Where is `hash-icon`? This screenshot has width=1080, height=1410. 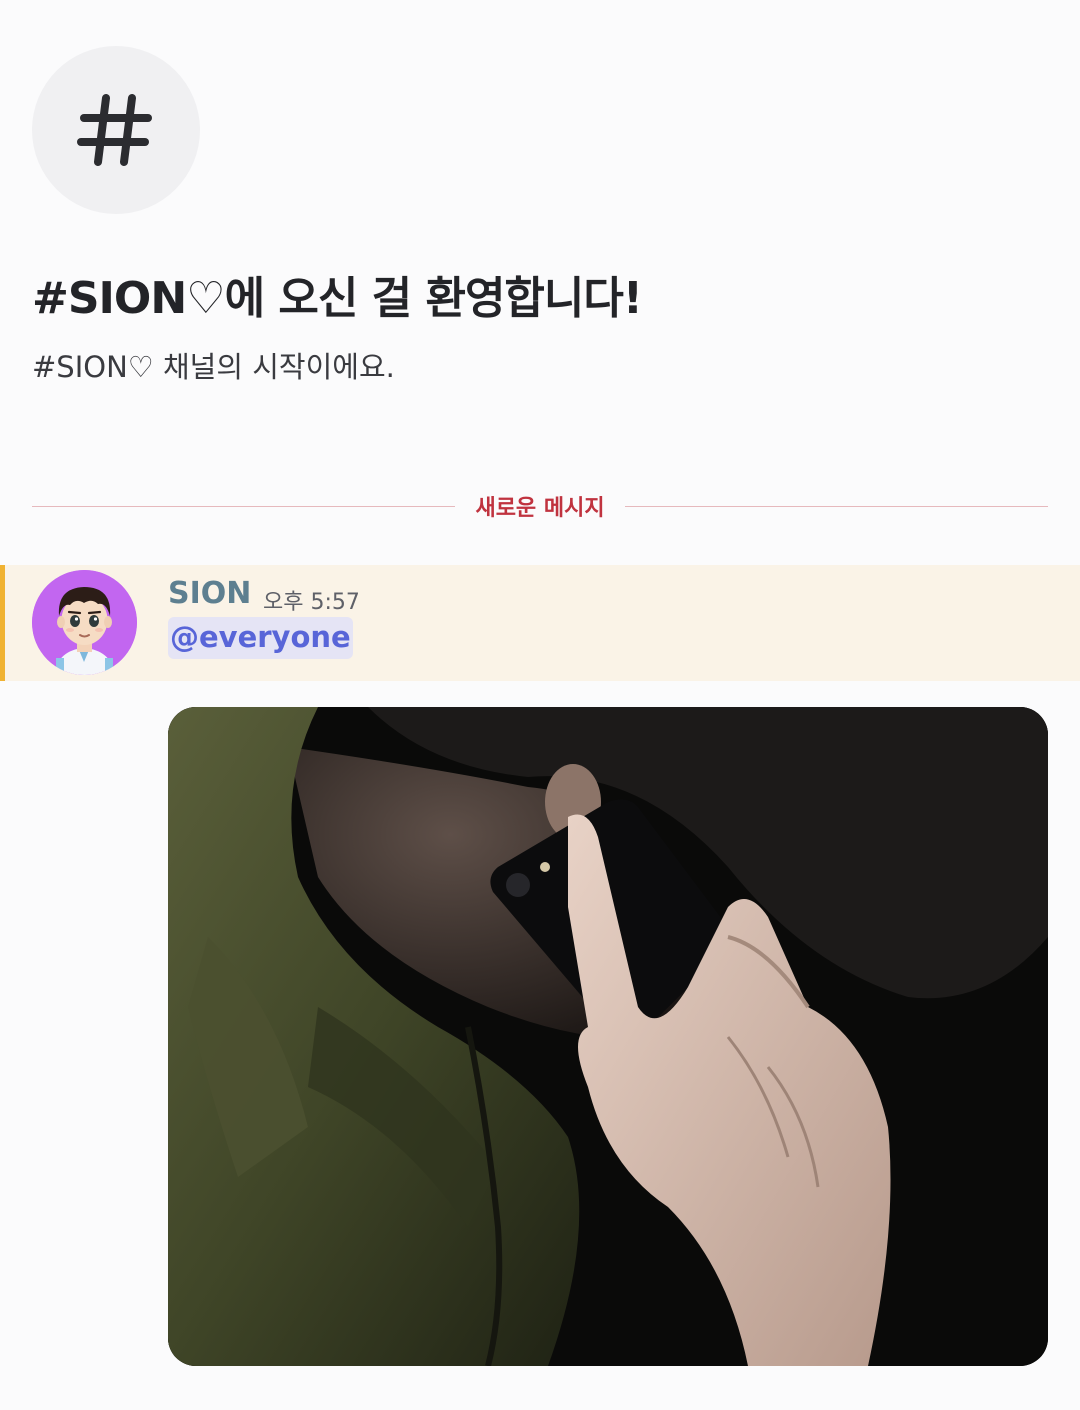
hash-icon is located at coordinates (114, 130).